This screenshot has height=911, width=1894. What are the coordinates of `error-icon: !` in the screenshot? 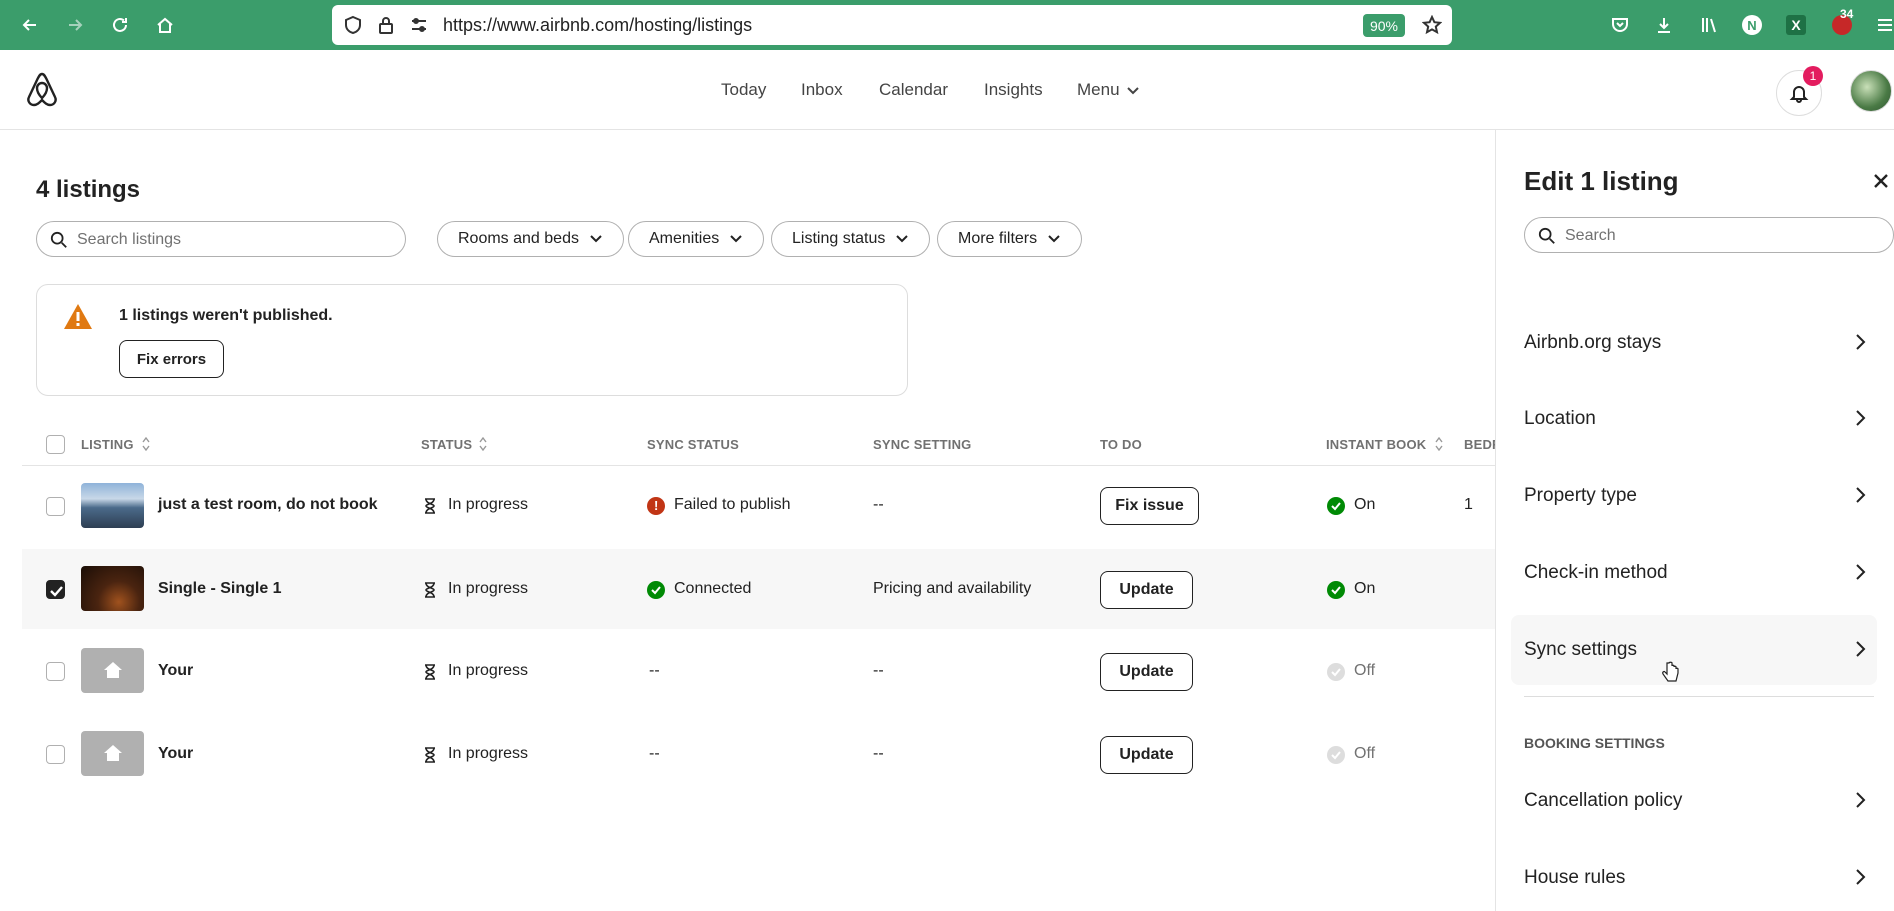 It's located at (656, 506).